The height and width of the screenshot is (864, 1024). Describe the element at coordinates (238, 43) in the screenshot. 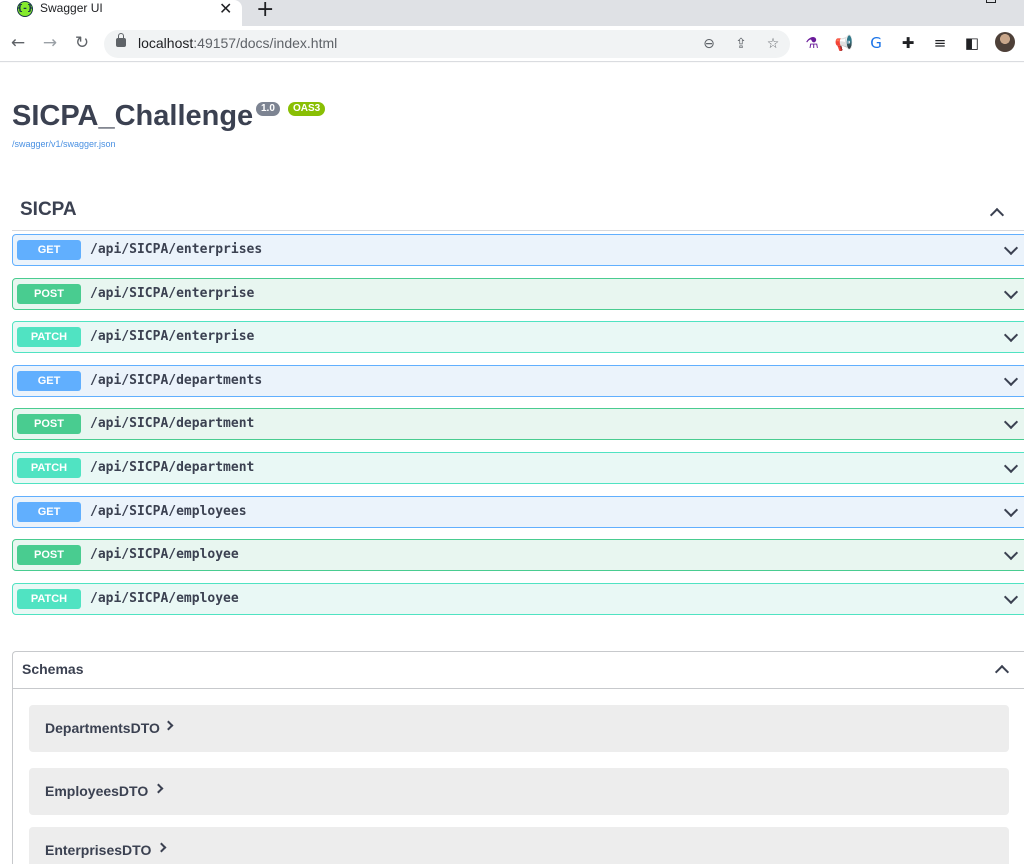

I see `url-text: localhost:49157/docs/index.html` at that location.